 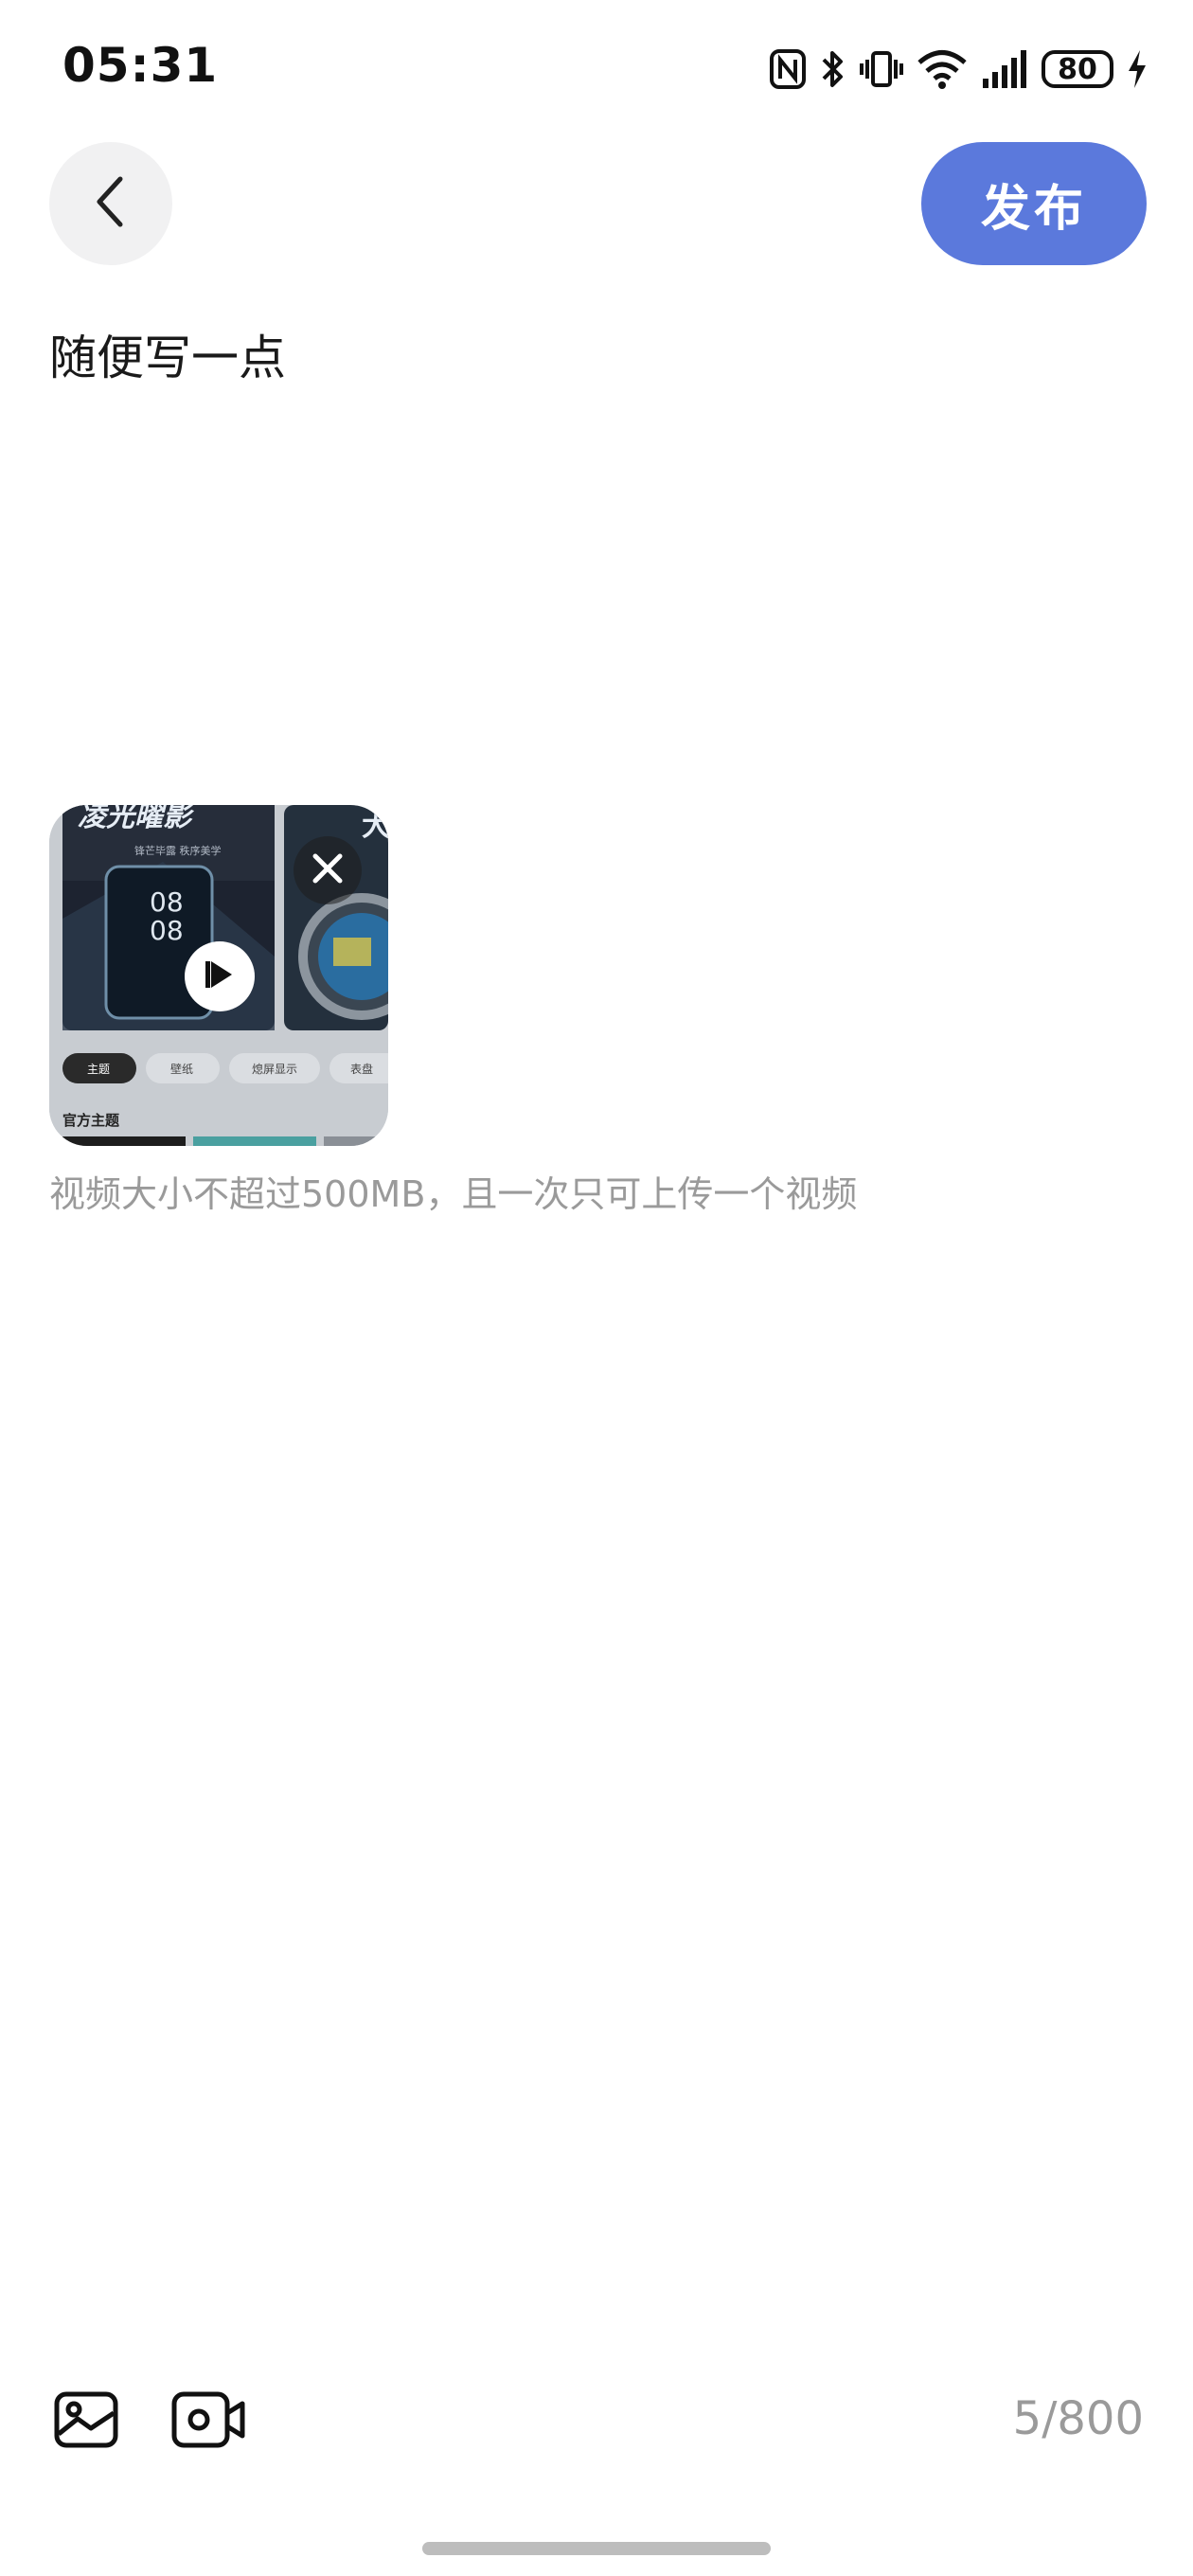 I want to click on post-text-input: 随便写一点, so click(x=167, y=354).